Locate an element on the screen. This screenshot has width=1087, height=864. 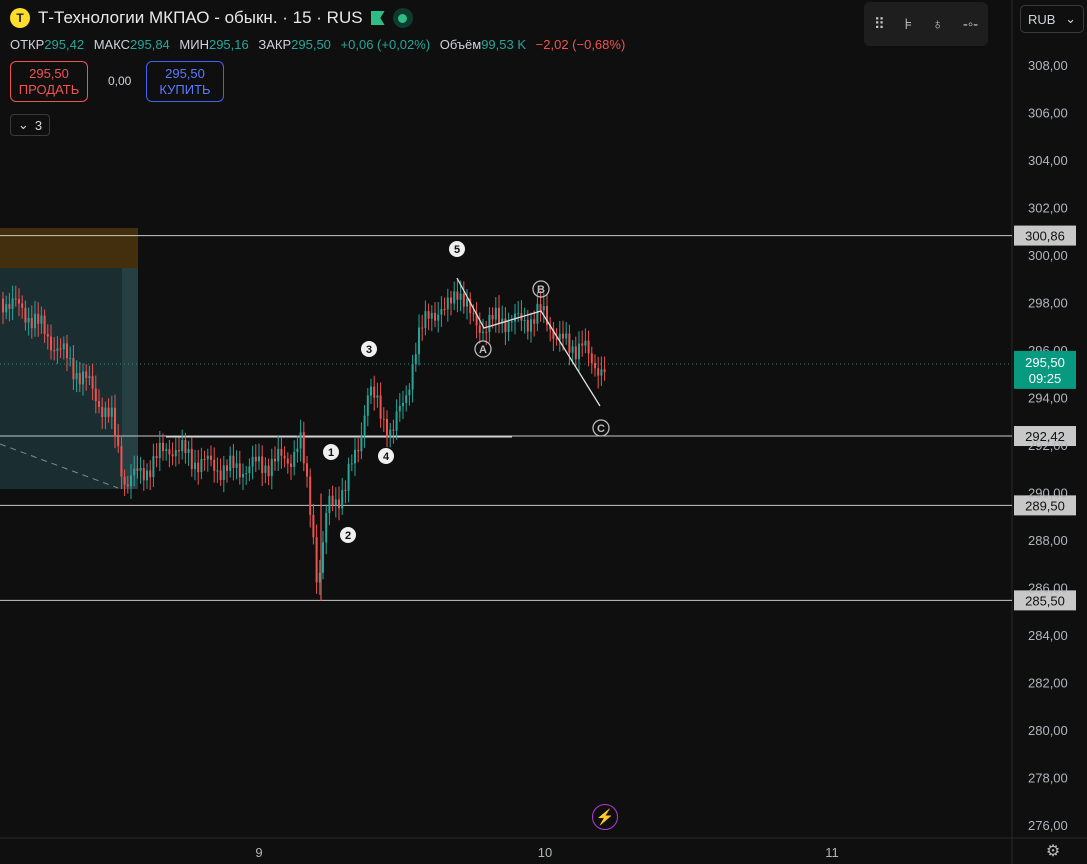
buy-button: 295,50 КУПИТЬ is located at coordinates (185, 81).